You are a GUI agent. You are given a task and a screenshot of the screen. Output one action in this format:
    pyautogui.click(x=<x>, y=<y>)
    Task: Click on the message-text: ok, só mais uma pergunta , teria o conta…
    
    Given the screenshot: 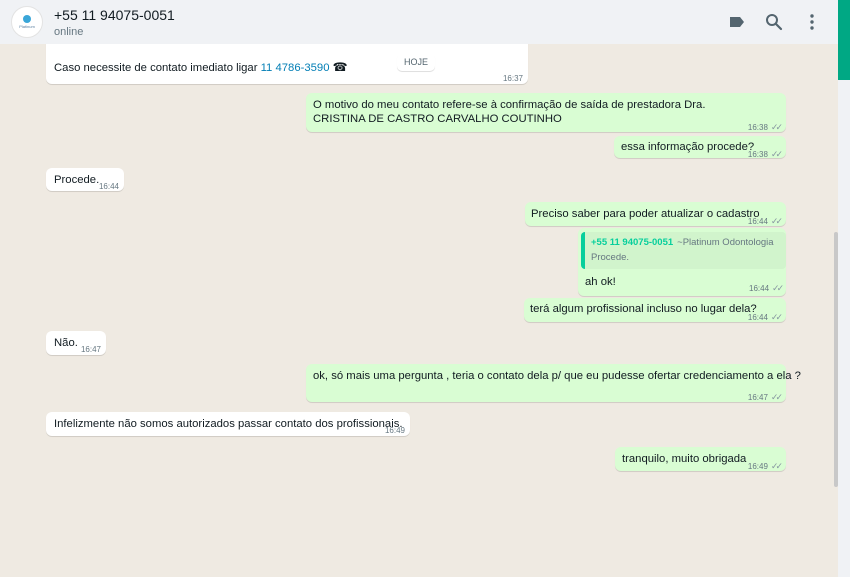 What is the action you would take?
    pyautogui.click(x=557, y=376)
    